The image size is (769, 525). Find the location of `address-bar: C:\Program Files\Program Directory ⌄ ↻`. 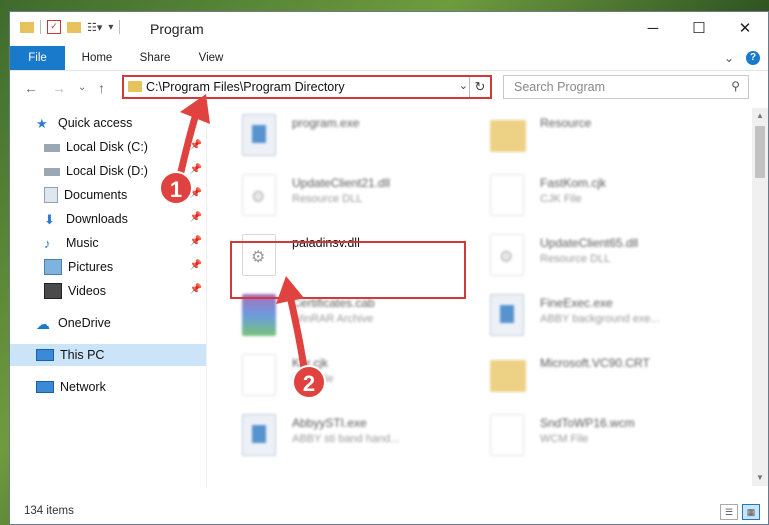

address-bar: C:\Program Files\Program Directory ⌄ ↻ is located at coordinates (307, 87).